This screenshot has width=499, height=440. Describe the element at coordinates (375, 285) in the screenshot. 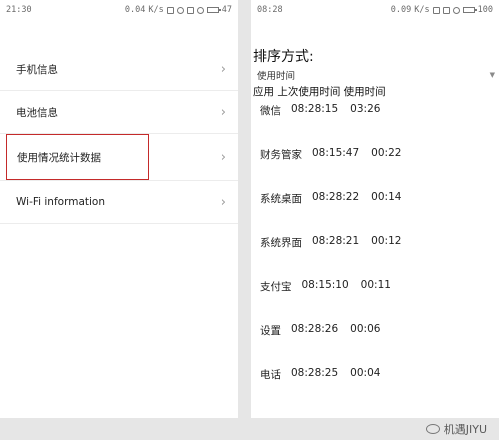

I see `usage-duration: 00:11` at that location.